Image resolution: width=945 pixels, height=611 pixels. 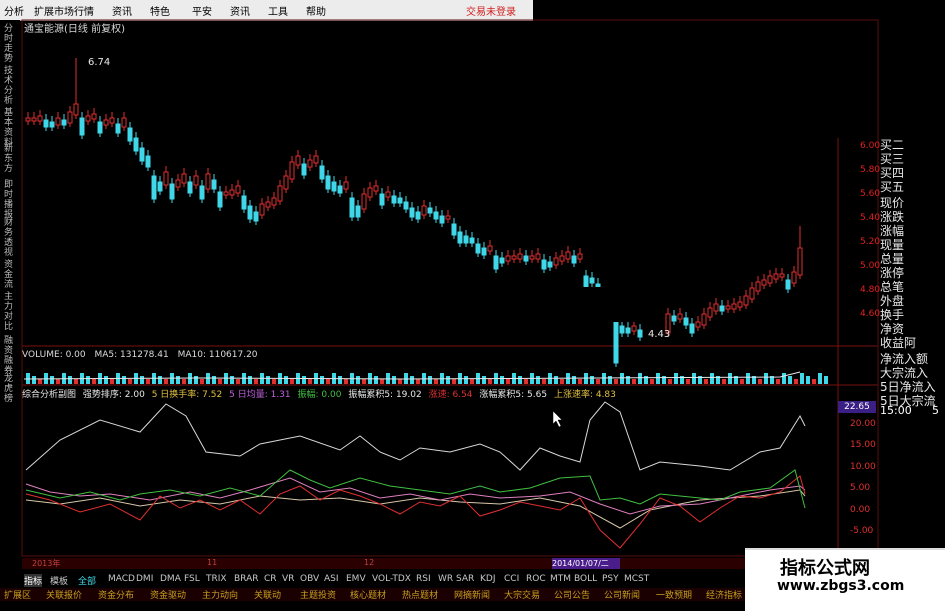 What do you see at coordinates (870, 314) in the screenshot?
I see `price-tick: 4.60` at bounding box center [870, 314].